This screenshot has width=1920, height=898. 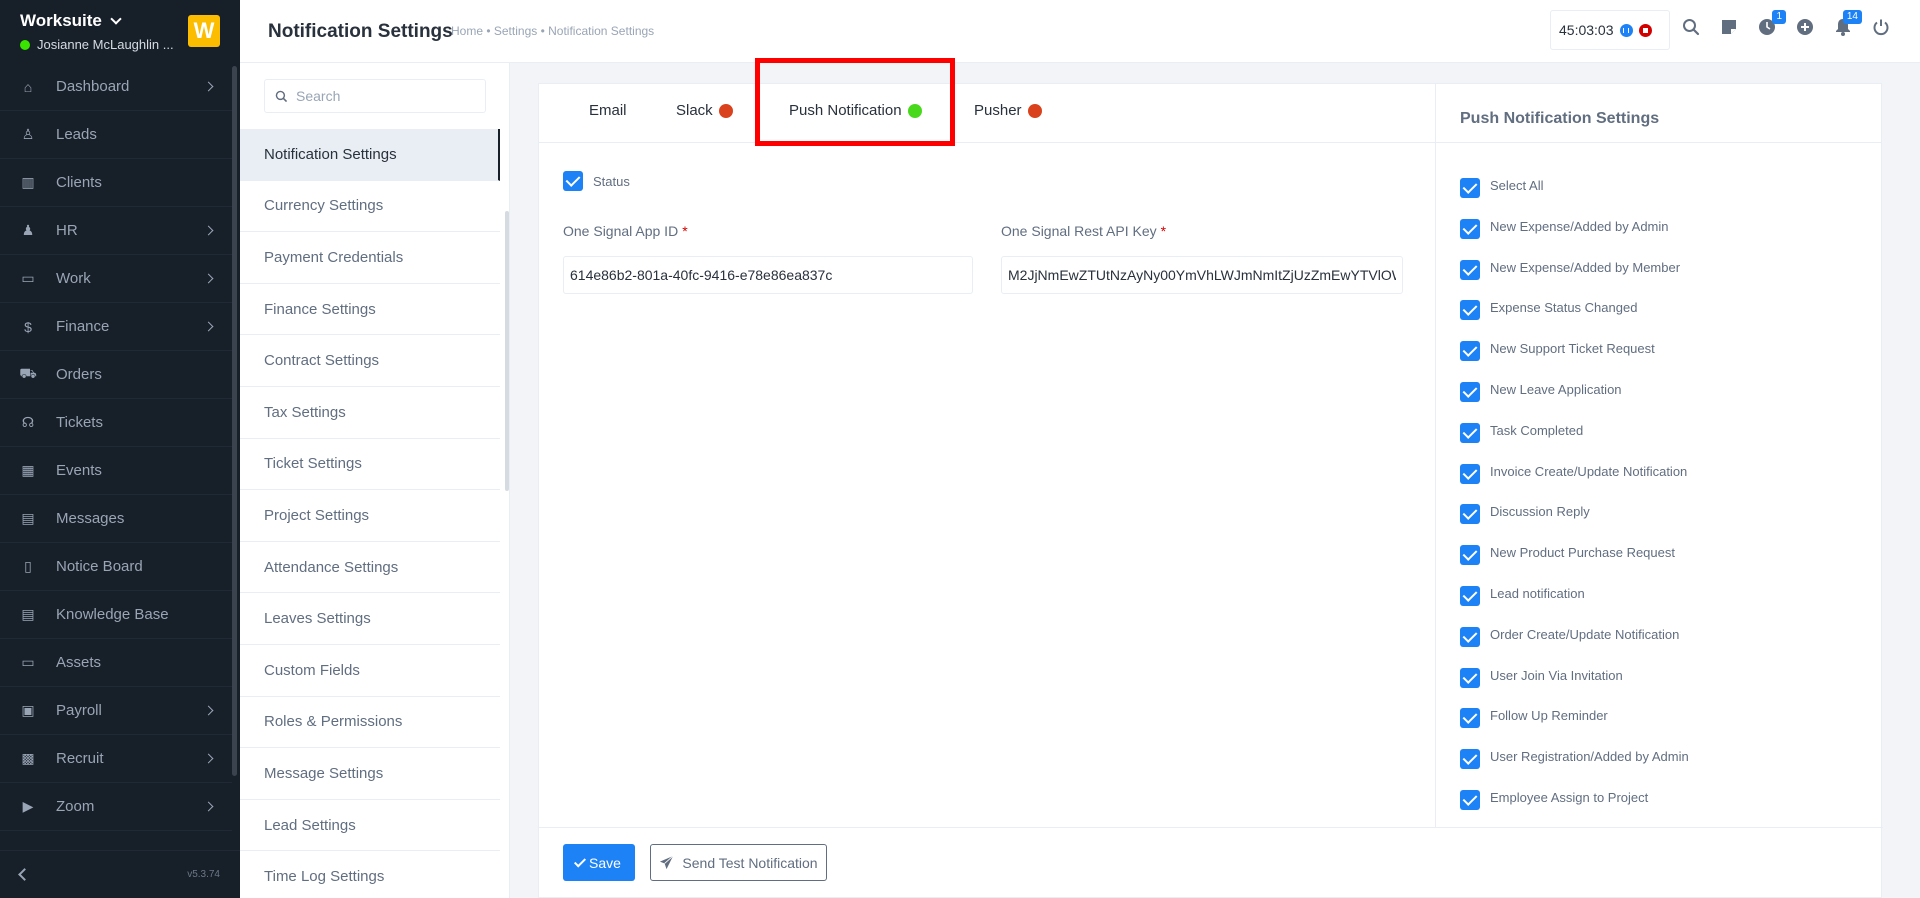 What do you see at coordinates (1574, 807) in the screenshot?
I see `notification-option: Employee Assign to Project` at bounding box center [1574, 807].